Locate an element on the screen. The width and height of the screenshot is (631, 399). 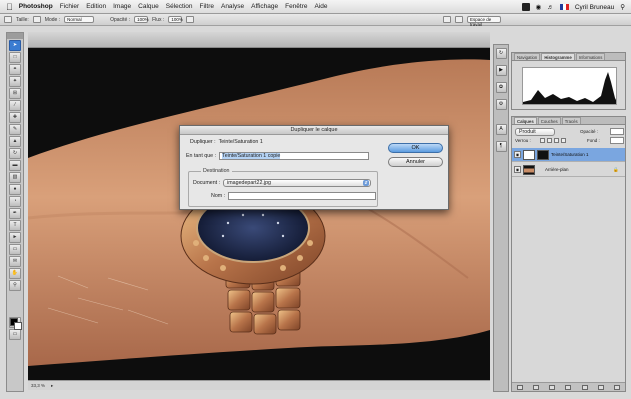
wifi-icon: ◉ is located at coordinates (538, 7).